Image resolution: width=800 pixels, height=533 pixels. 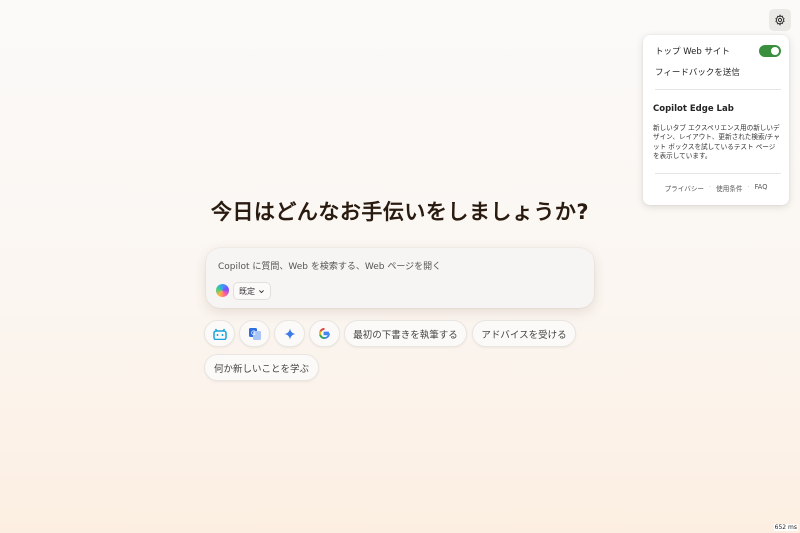 I want to click on gear-icon, so click(x=780, y=20).